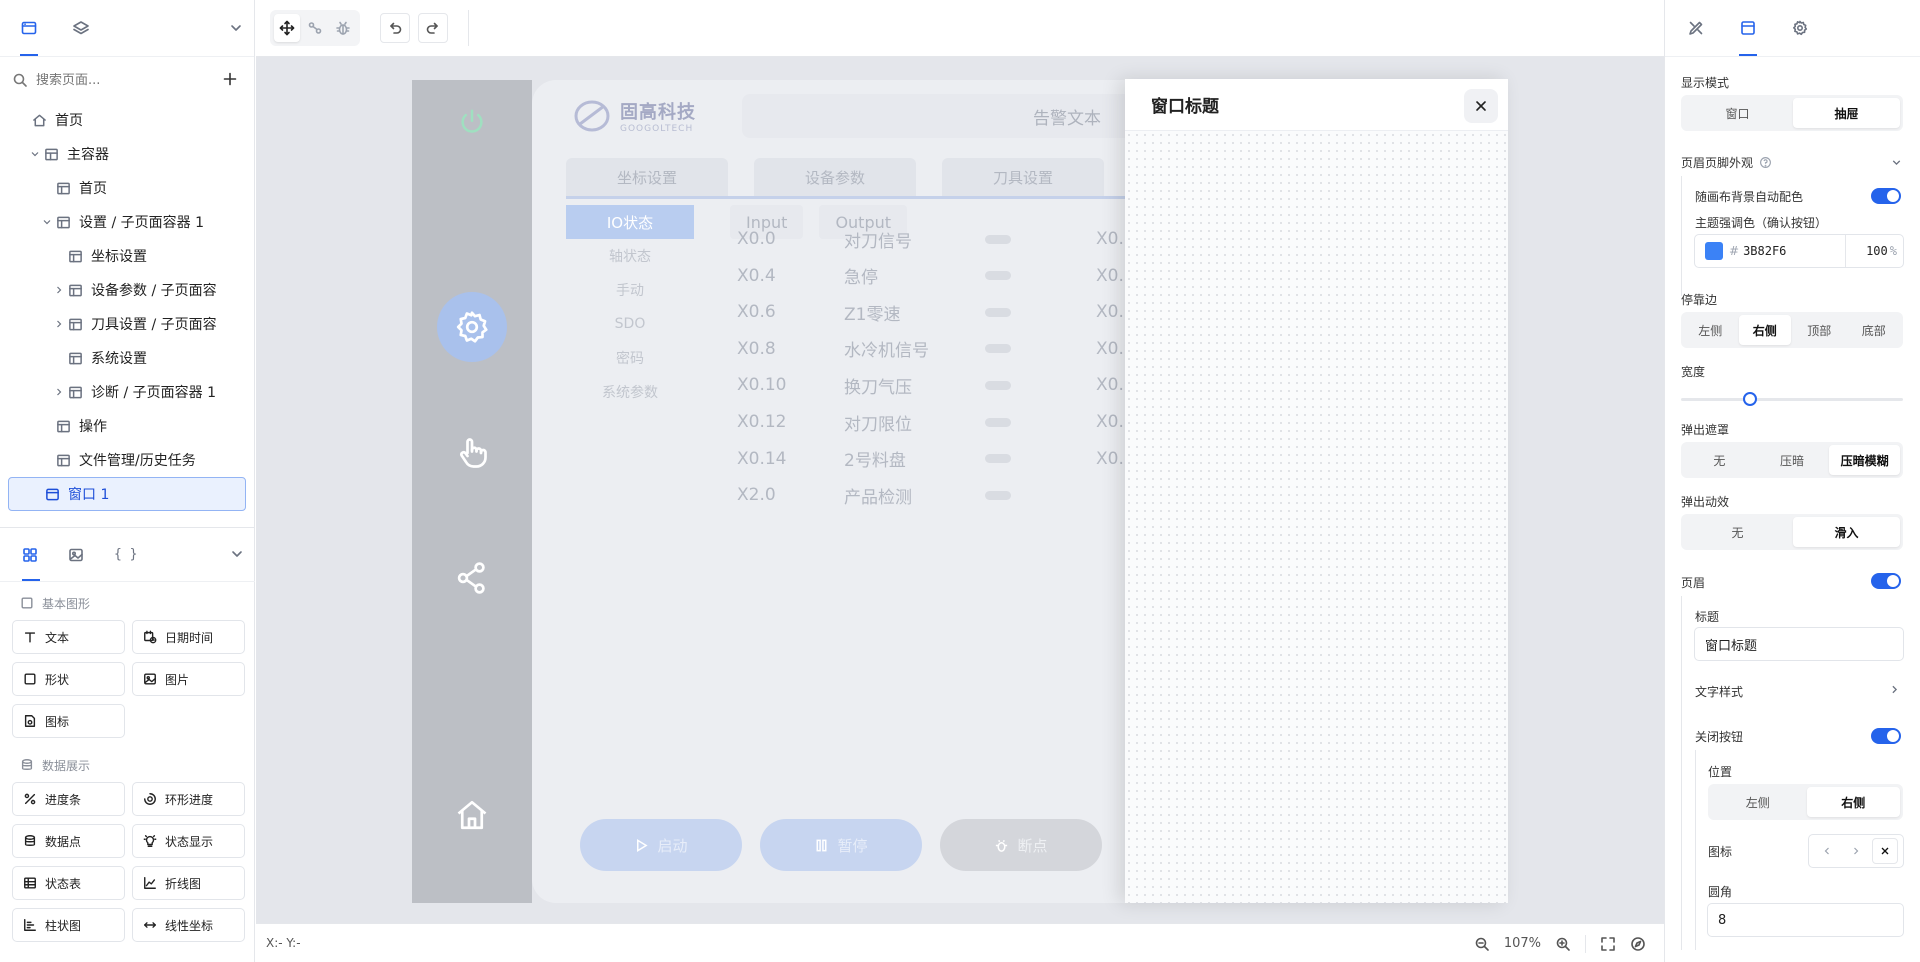  What do you see at coordinates (343, 28) in the screenshot?
I see `debug-tool-button` at bounding box center [343, 28].